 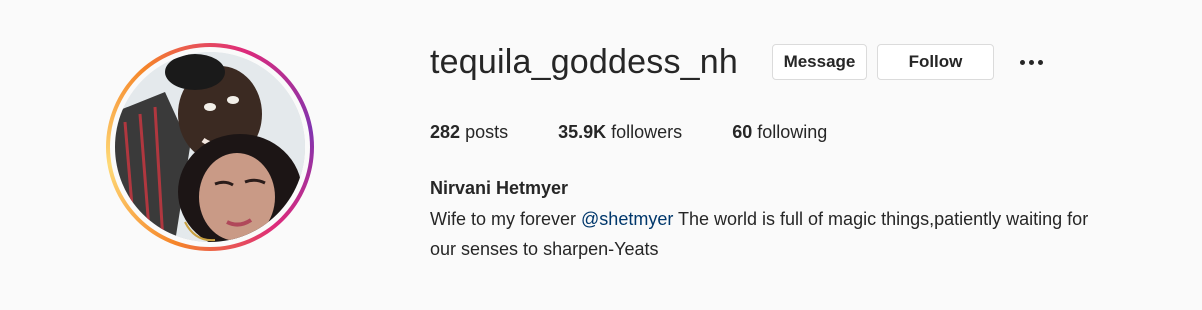 What do you see at coordinates (627, 219) in the screenshot?
I see `mention-link: @shetmyer` at bounding box center [627, 219].